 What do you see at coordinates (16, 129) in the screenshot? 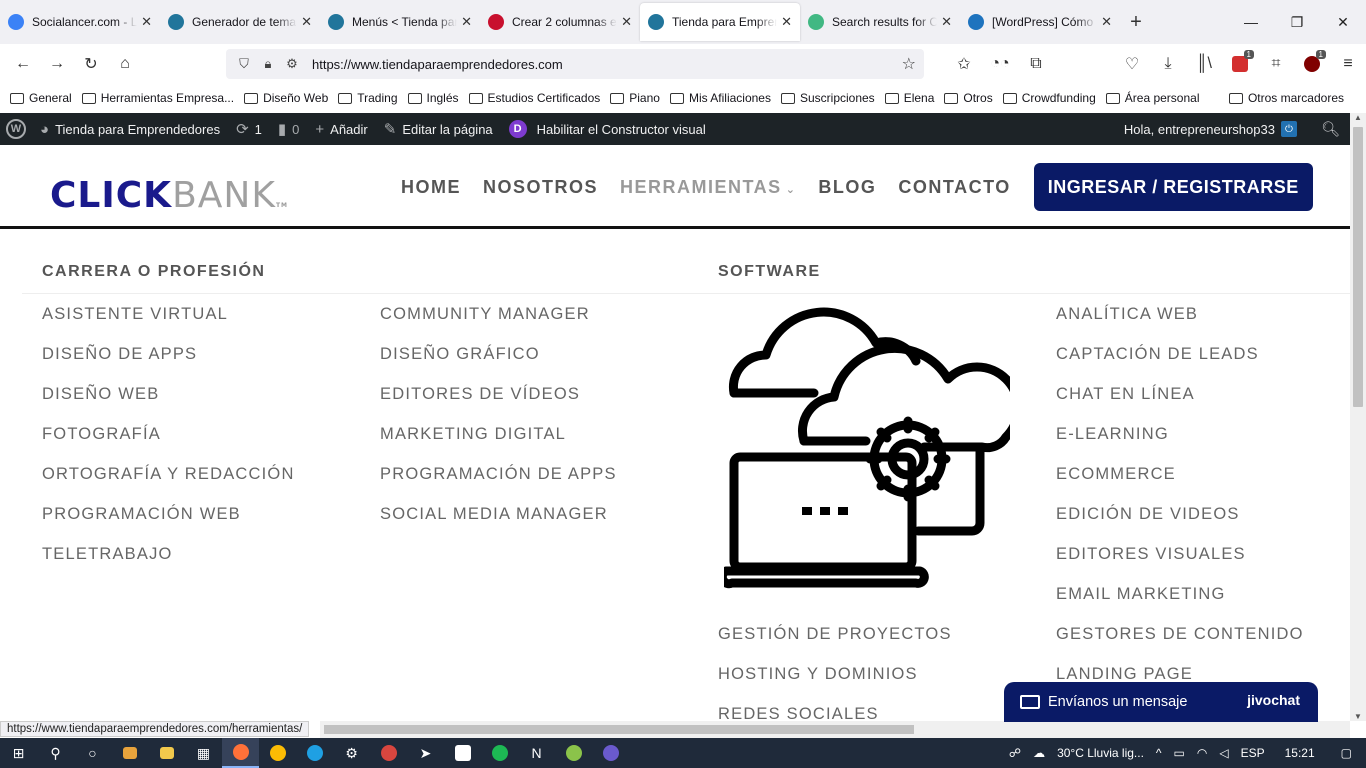
I see `wordpress-logo-icon: W` at bounding box center [16, 129].